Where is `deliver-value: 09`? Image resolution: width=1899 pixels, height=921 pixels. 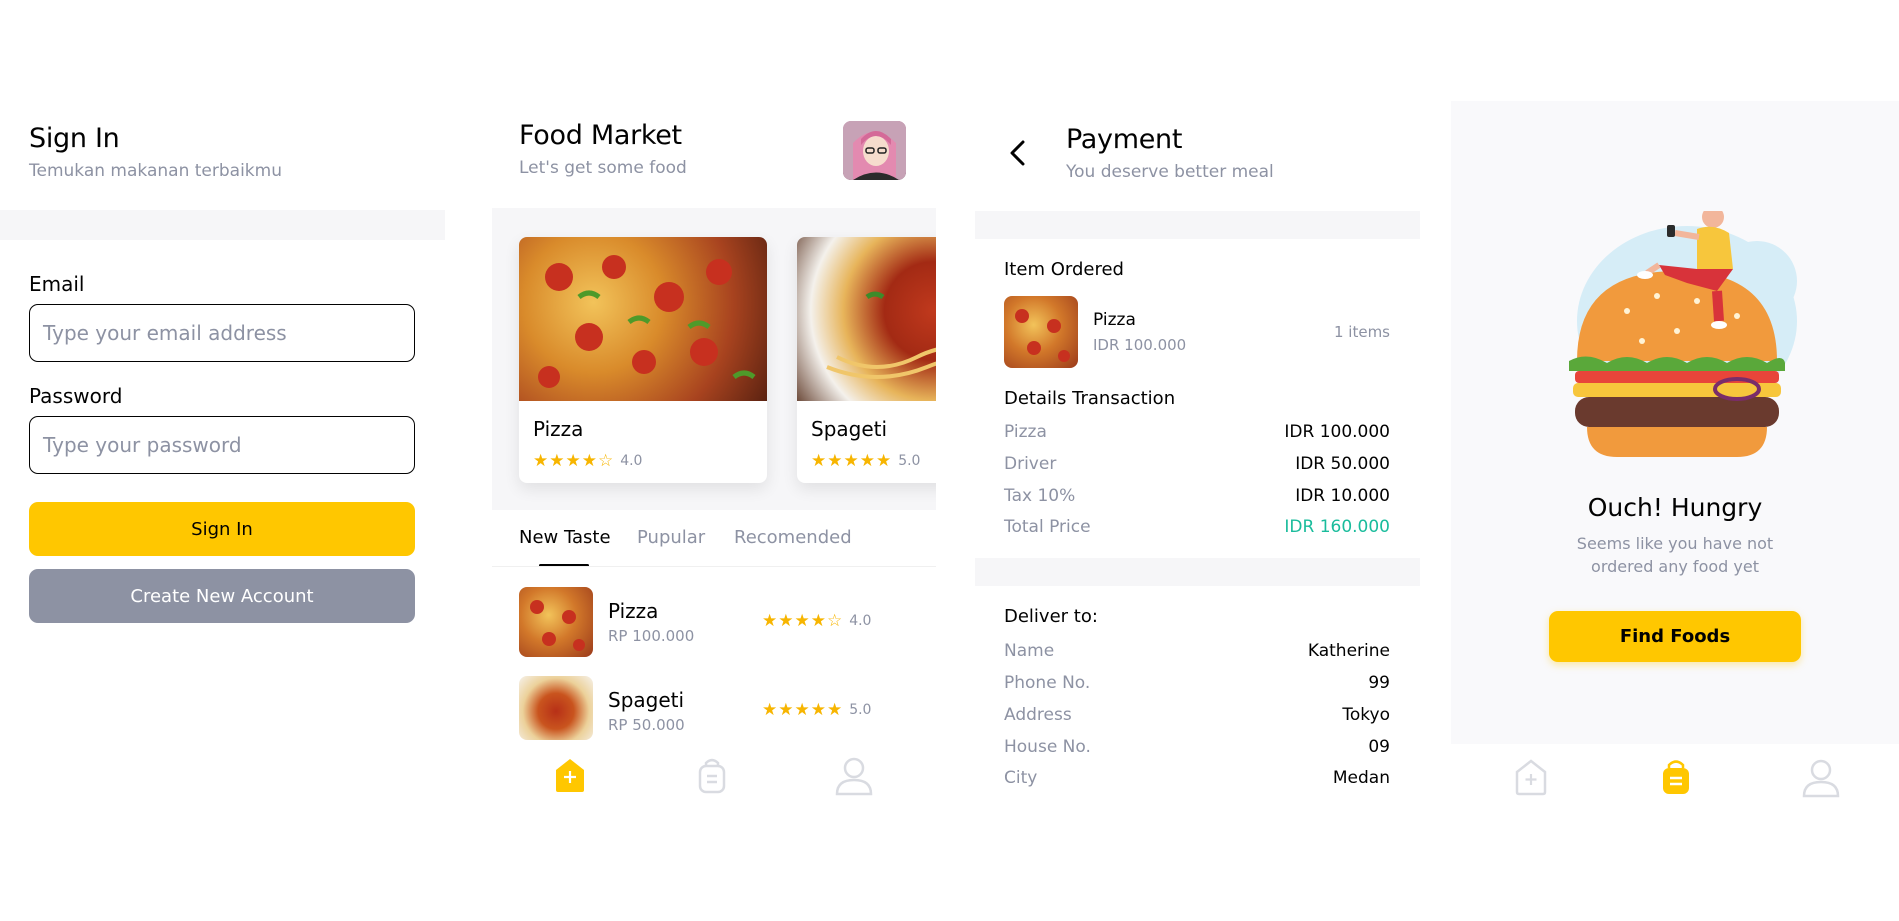
deliver-value: 09 is located at coordinates (1379, 747).